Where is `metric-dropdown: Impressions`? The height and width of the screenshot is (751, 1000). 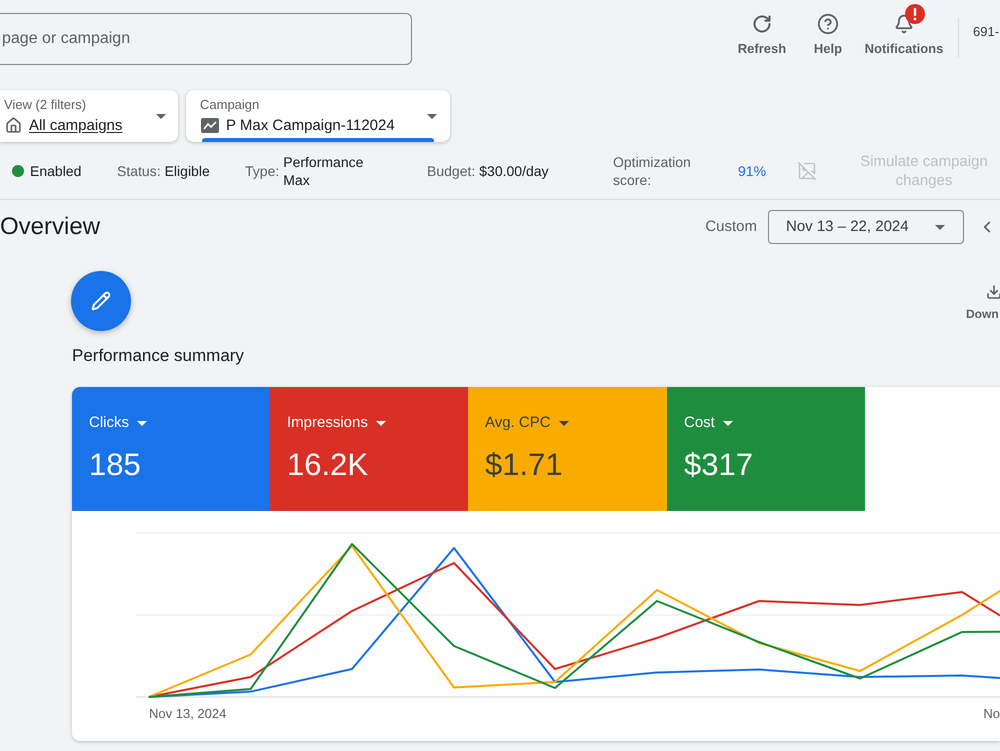
metric-dropdown: Impressions is located at coordinates (336, 423).